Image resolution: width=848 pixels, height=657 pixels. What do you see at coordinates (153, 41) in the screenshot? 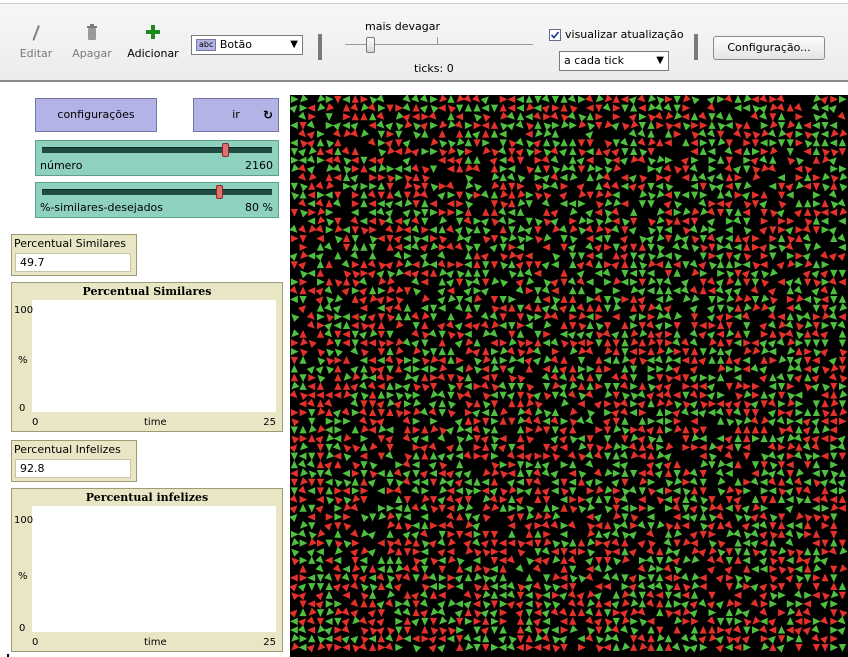
I see `add-button: Adicionar` at bounding box center [153, 41].